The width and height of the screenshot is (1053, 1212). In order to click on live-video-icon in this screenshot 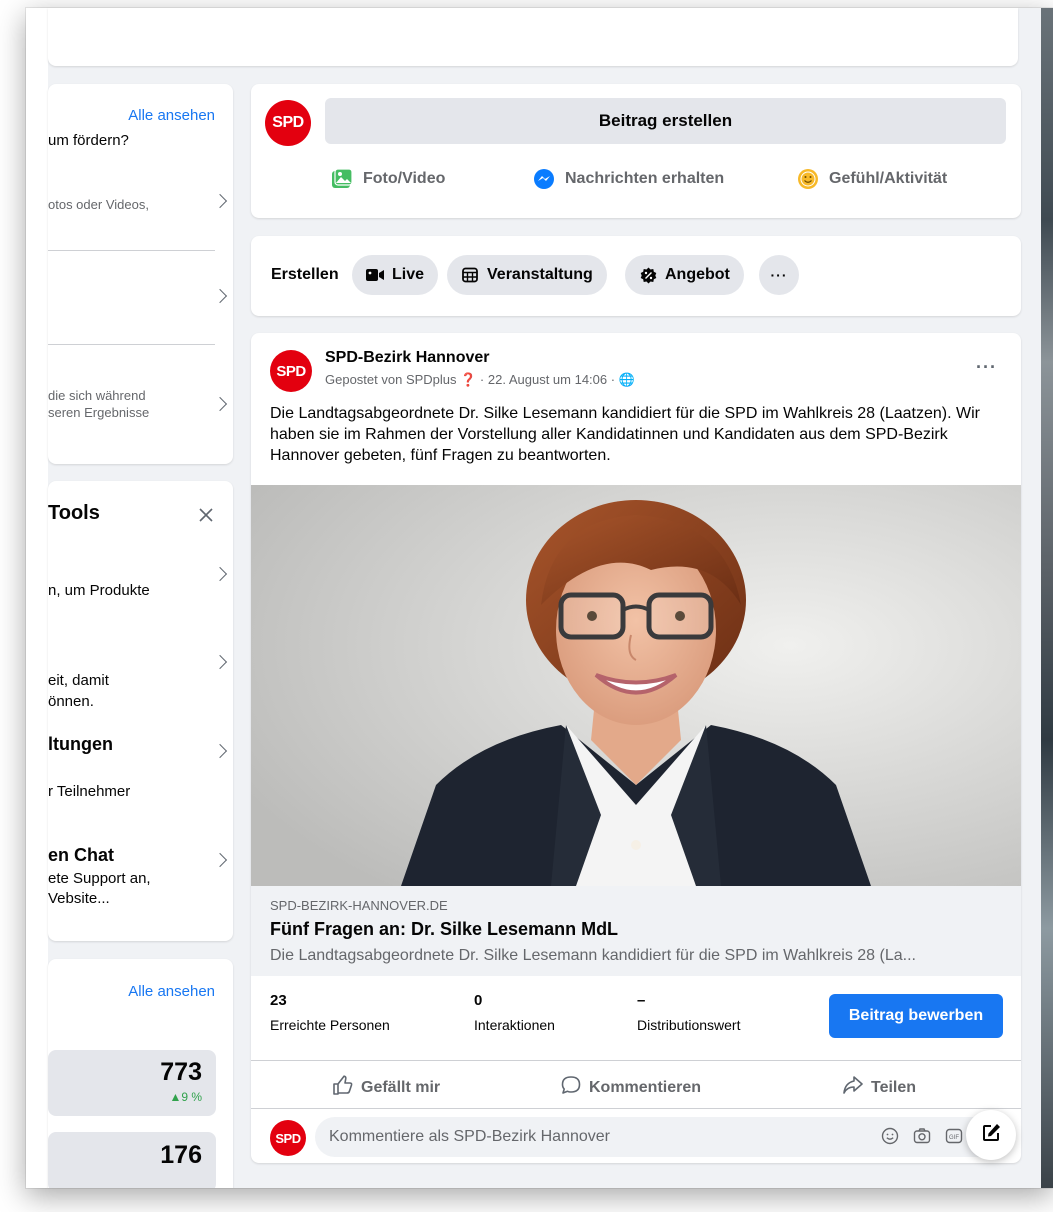, I will do `click(375, 275)`.